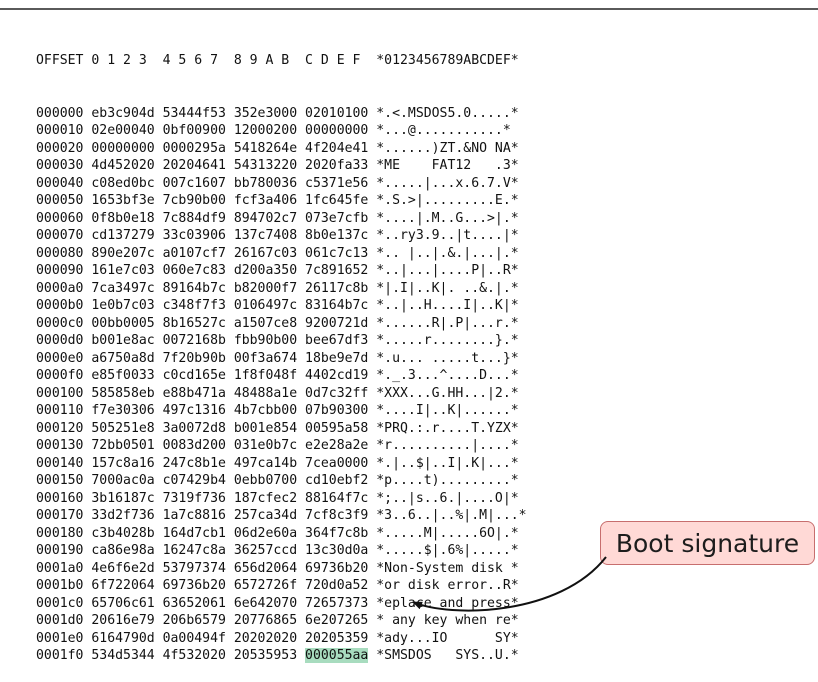  I want to click on ascii-text: *SMSDOS SYS..U.*, so click(447, 655).